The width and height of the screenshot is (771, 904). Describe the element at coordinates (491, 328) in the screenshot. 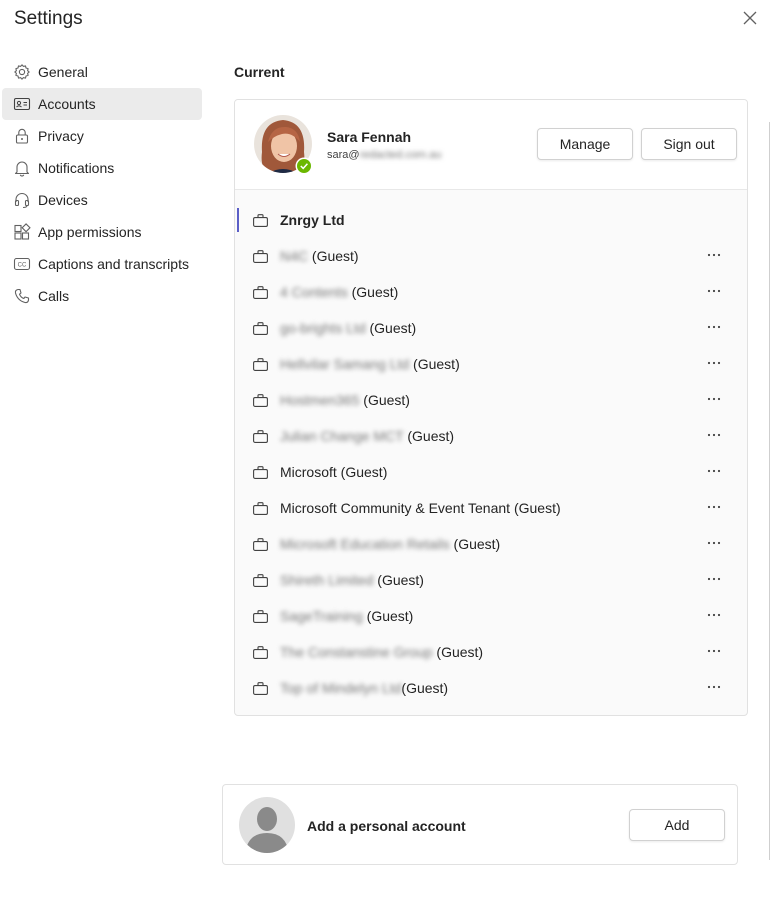

I see `tenant-row: go-brights Ltd (Guest)` at that location.